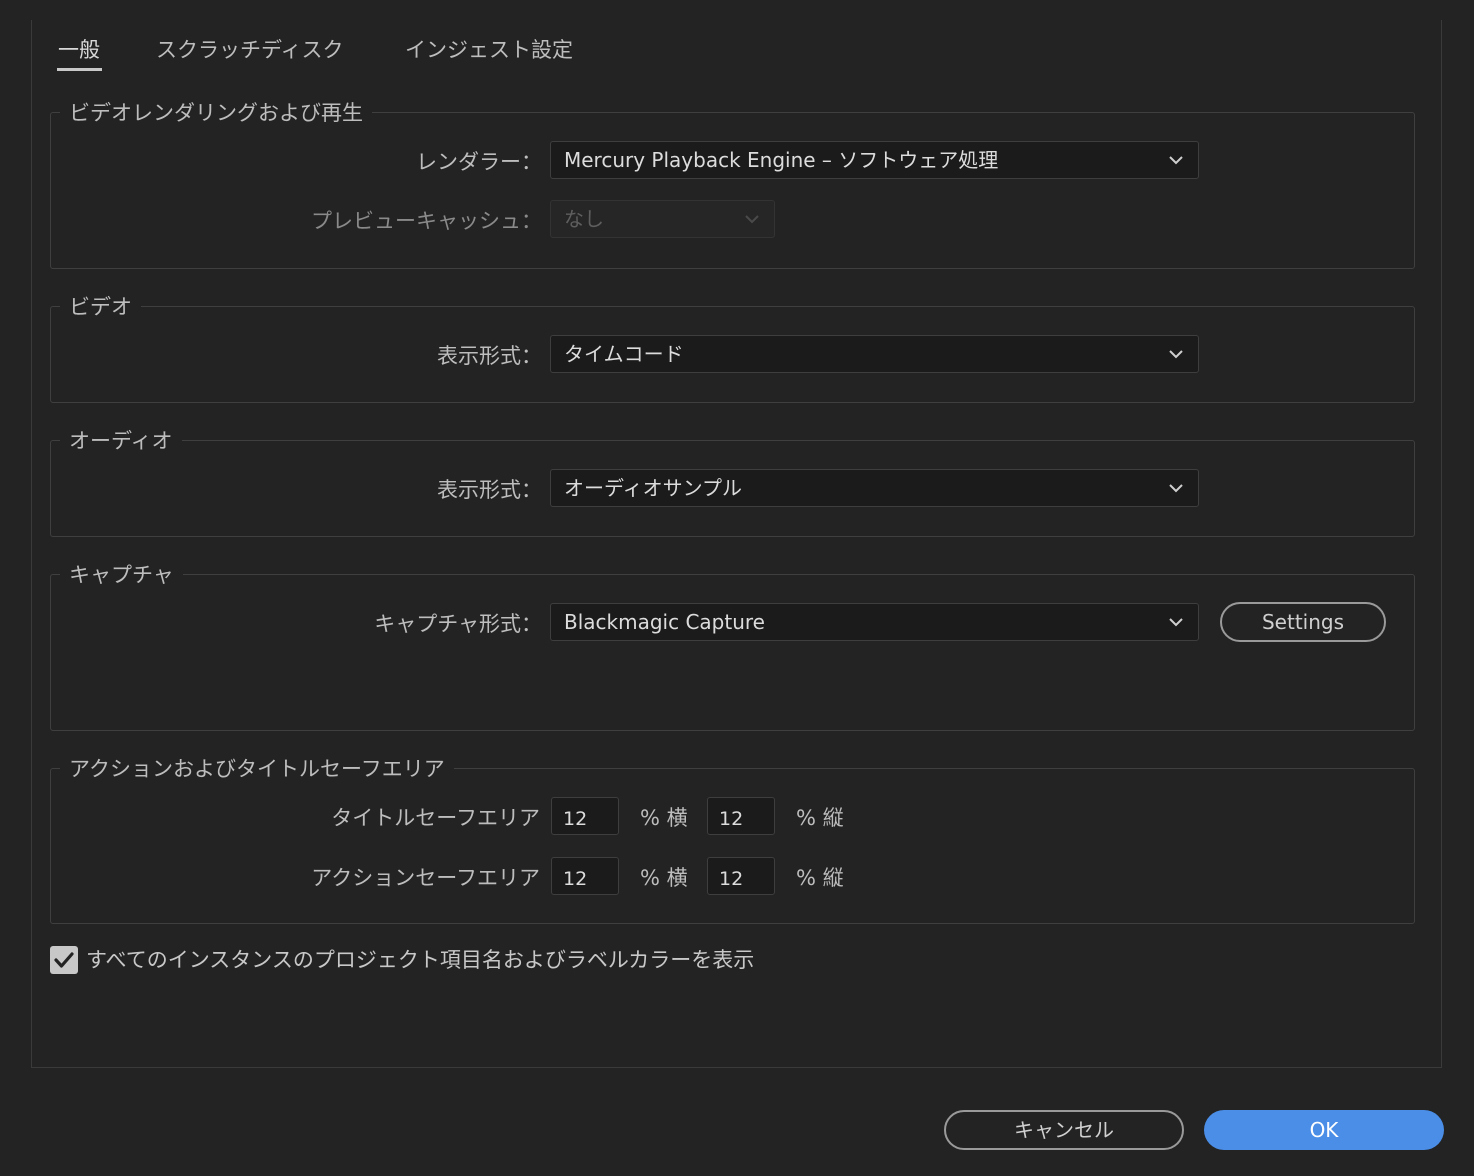 The image size is (1474, 1176). I want to click on renderer-value: Mercury Playback Engine – ソフトウェア処理, so click(781, 160).